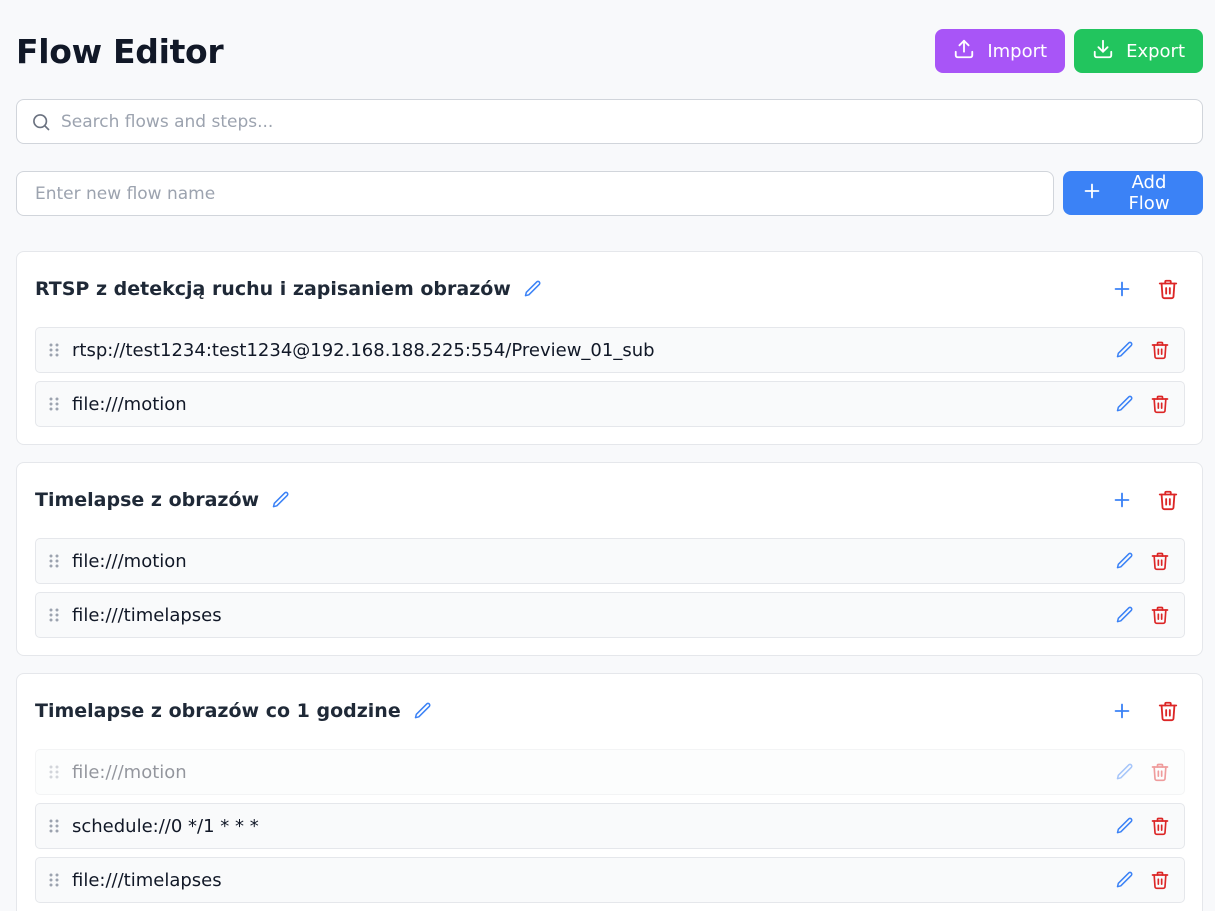  What do you see at coordinates (535, 193) in the screenshot?
I see `new-flow-name-input` at bounding box center [535, 193].